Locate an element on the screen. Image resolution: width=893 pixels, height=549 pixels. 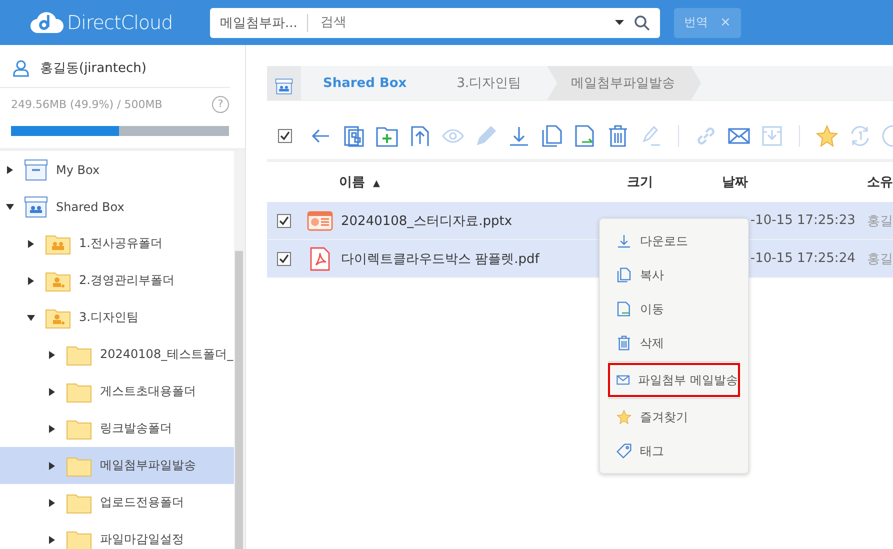
logo-text: DirectCloud is located at coordinates (120, 23).